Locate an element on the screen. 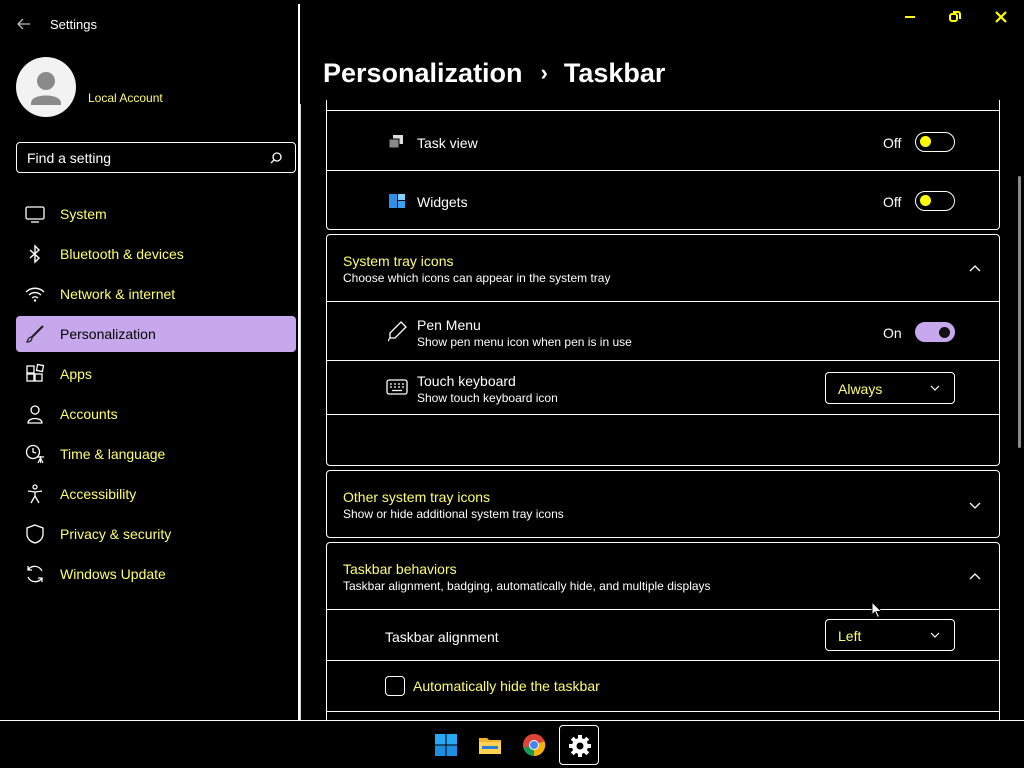 The image size is (1024, 768). close-icon is located at coordinates (1001, 17).